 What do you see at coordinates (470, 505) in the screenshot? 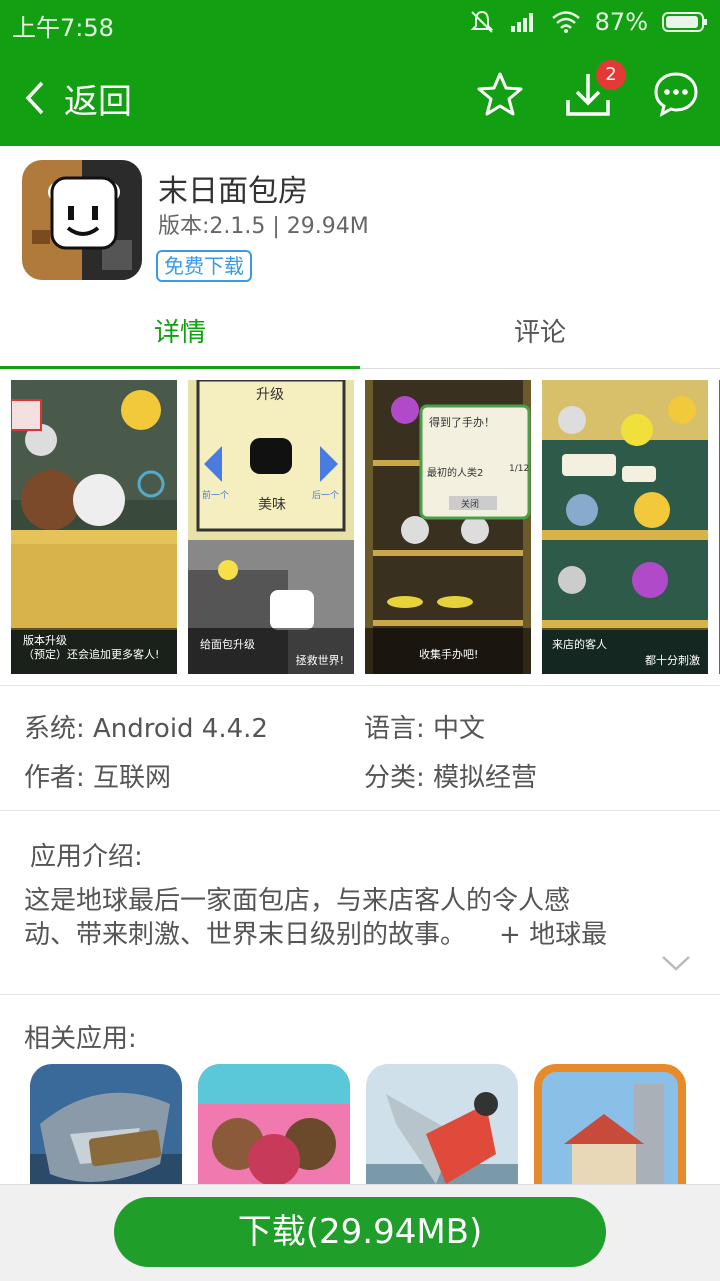
I see `screenshot-3-dialog-close: 关闭` at bounding box center [470, 505].